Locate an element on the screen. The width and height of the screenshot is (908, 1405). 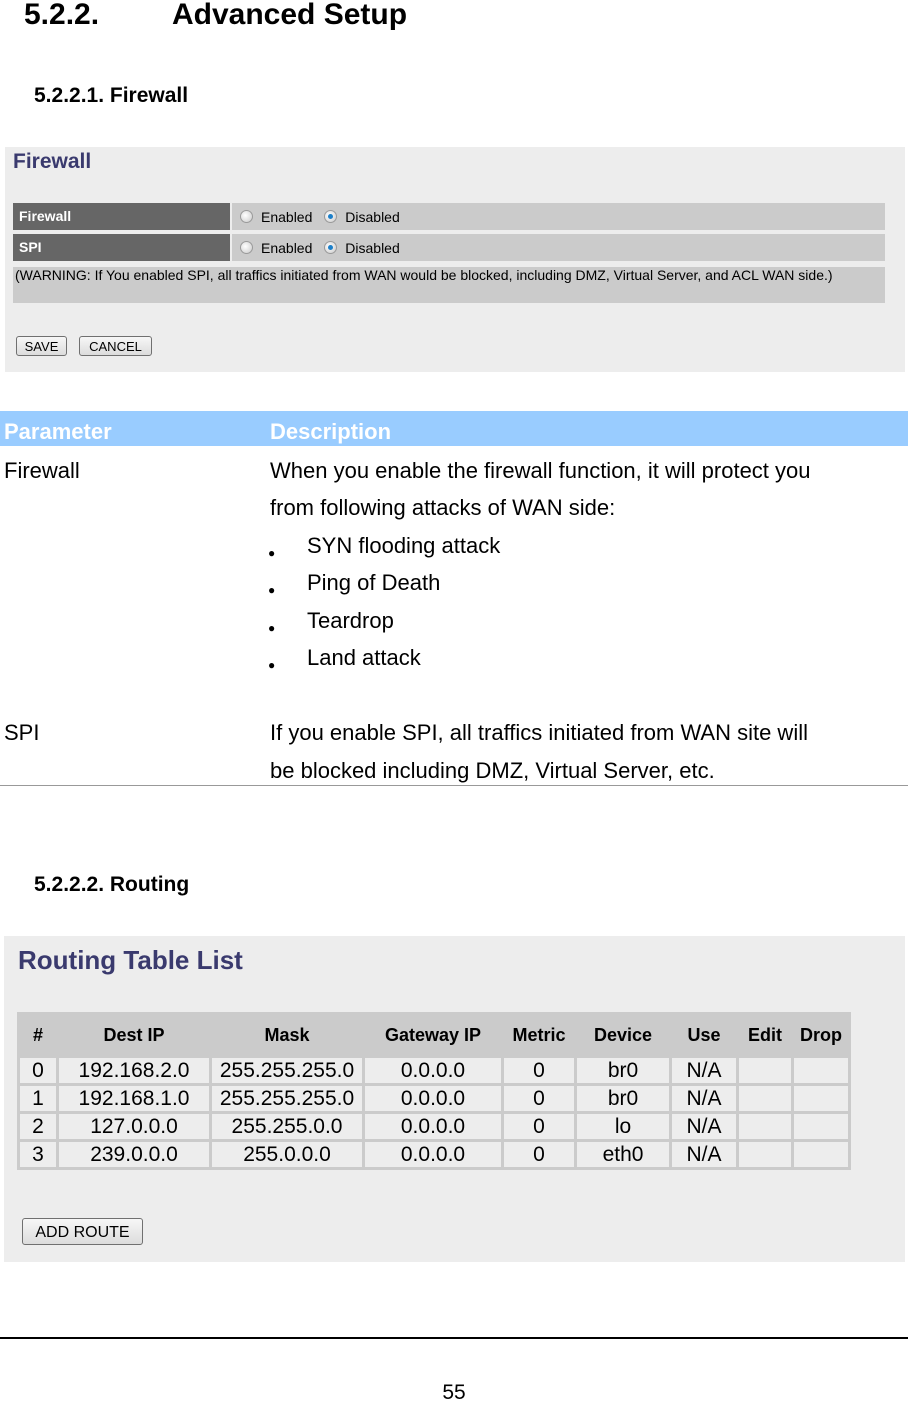
spi-enabled-radio is located at coordinates (246, 247).